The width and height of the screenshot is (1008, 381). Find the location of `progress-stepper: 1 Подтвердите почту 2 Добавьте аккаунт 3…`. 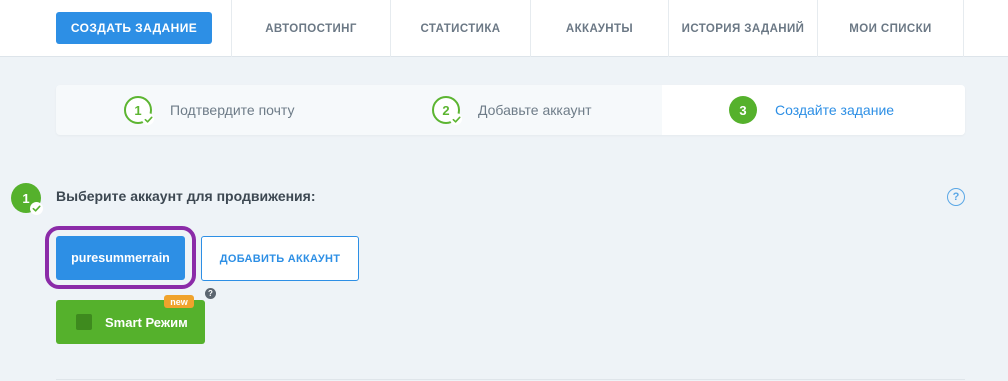

progress-stepper: 1 Подтвердите почту 2 Добавьте аккаунт 3… is located at coordinates (510, 110).